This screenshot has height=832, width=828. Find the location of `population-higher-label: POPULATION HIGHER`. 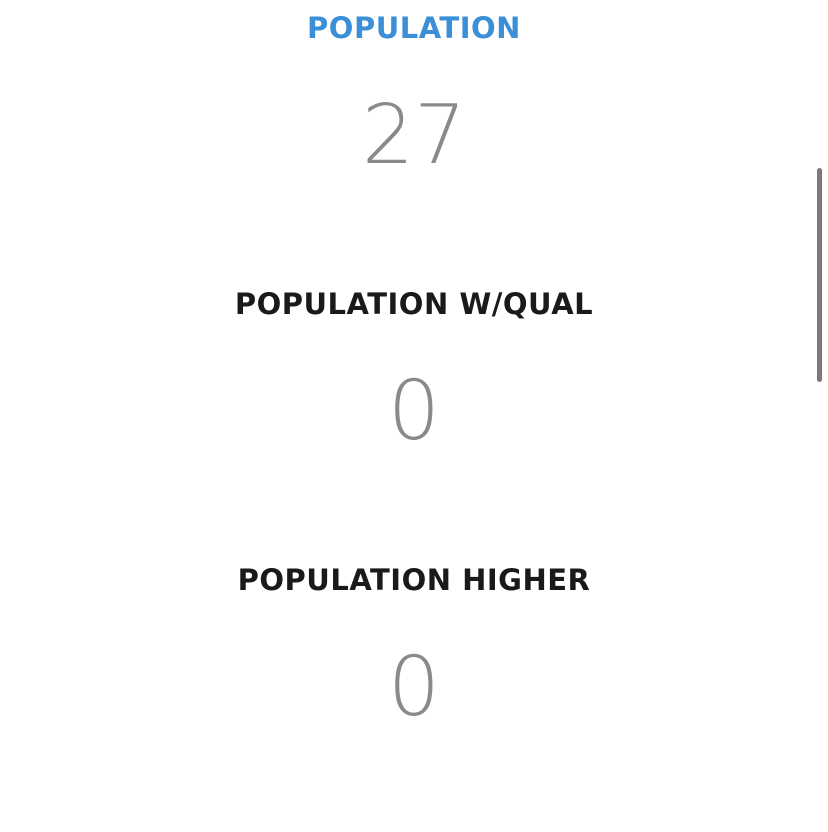

population-higher-label: POPULATION HIGHER is located at coordinates (414, 580).